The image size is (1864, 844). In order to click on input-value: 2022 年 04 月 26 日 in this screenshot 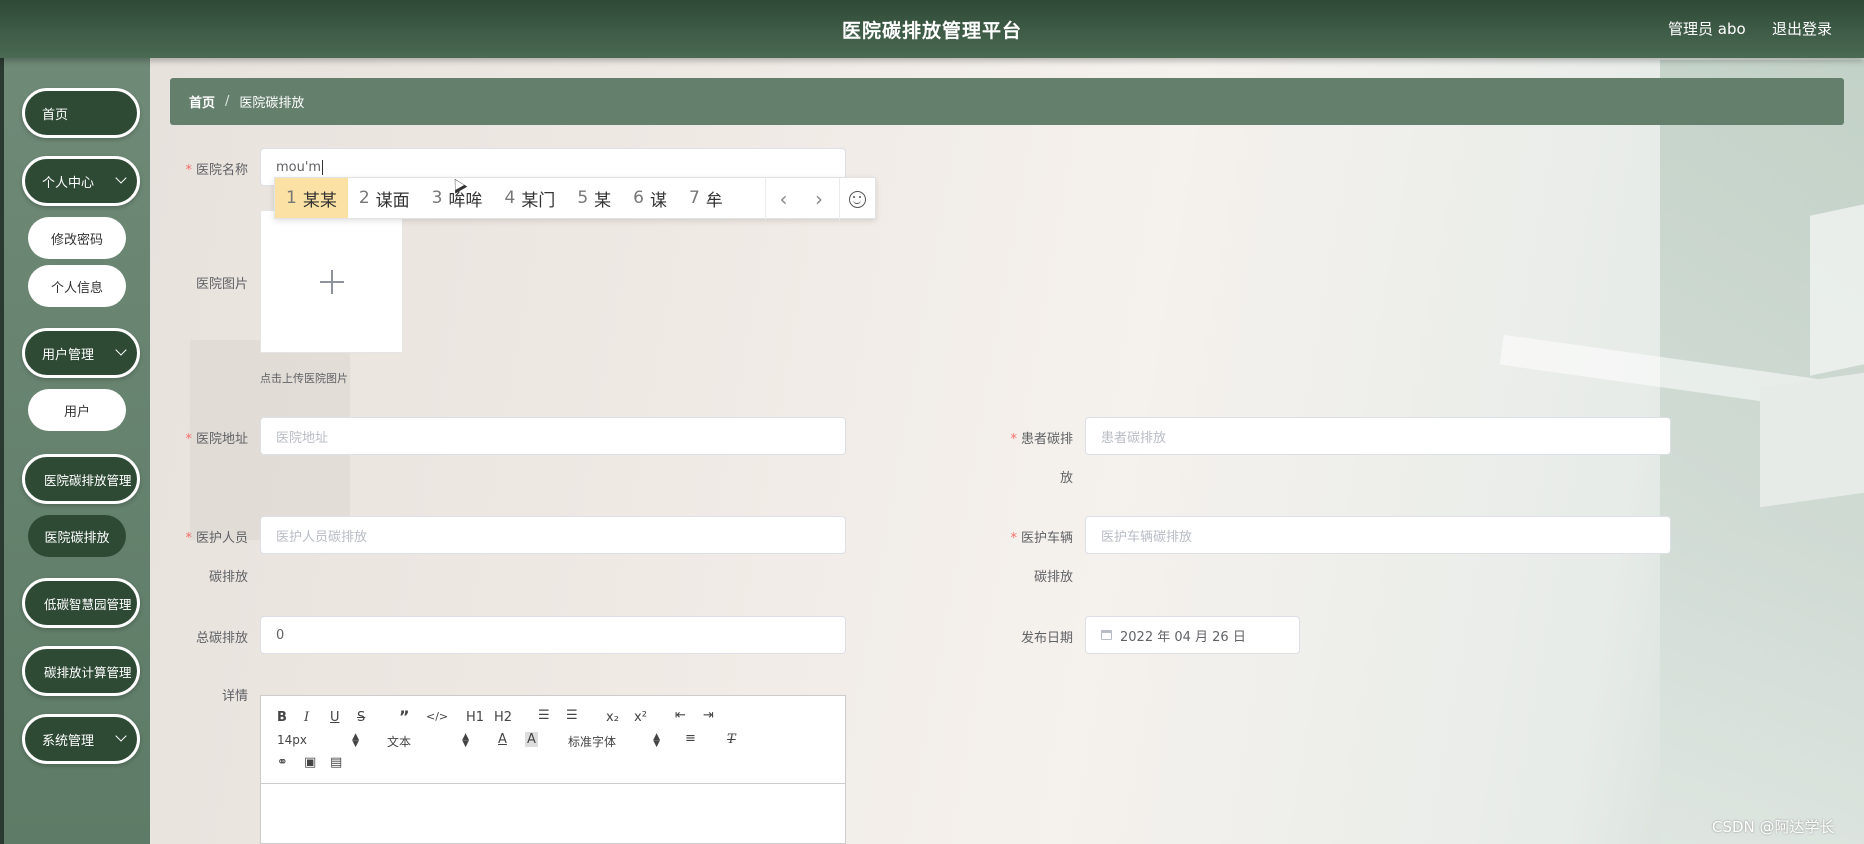, I will do `click(1183, 637)`.